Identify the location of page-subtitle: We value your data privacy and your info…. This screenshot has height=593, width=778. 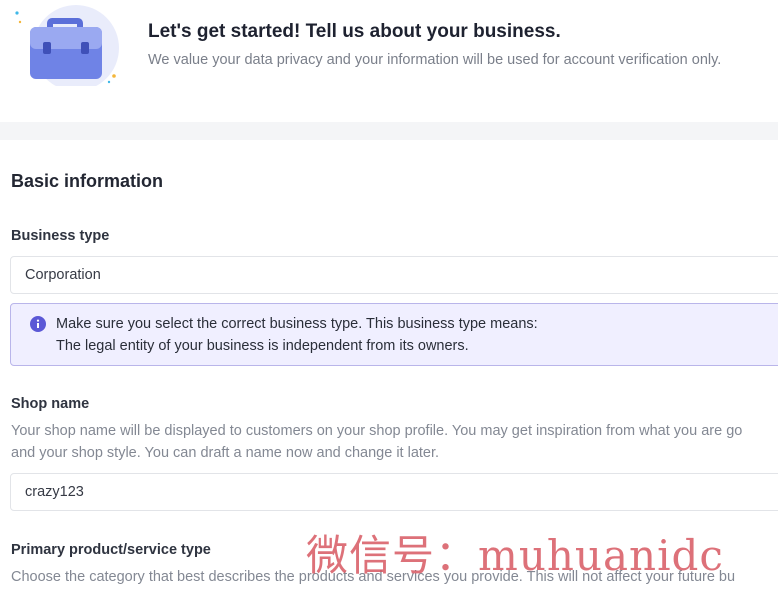
(435, 60).